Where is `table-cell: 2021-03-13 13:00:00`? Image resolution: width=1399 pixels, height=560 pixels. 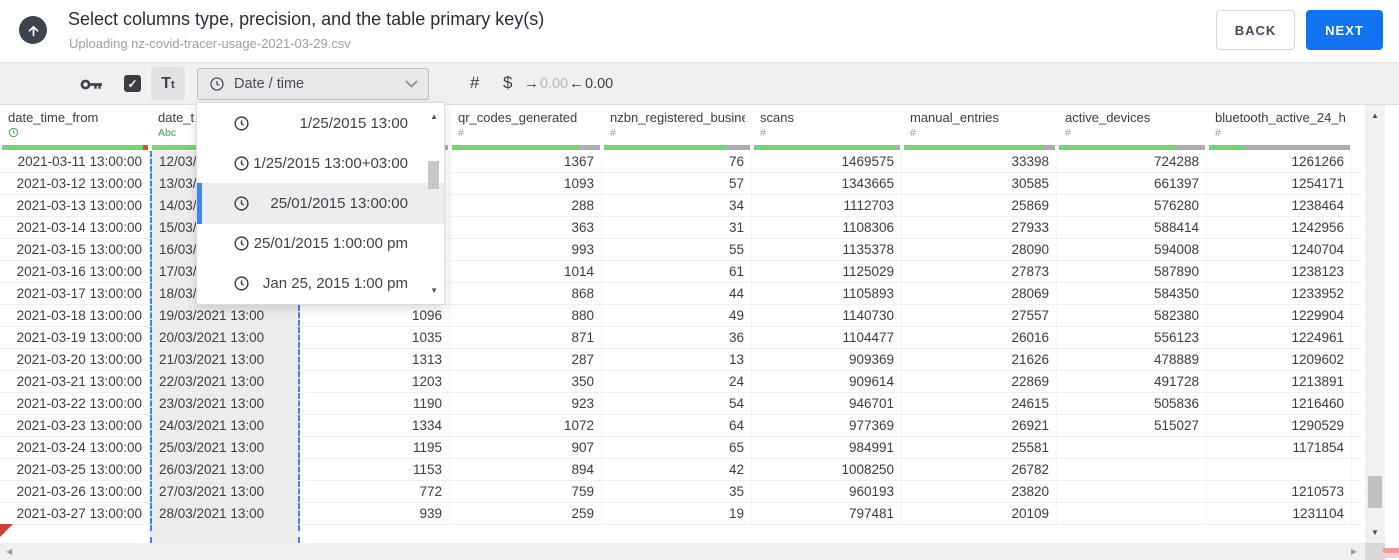
table-cell: 2021-03-13 13:00:00 is located at coordinates (75, 205).